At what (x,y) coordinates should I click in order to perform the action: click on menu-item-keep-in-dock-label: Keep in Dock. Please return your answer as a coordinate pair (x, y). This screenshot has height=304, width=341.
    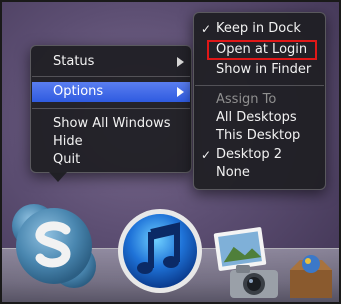
    Looking at the image, I should click on (258, 28).